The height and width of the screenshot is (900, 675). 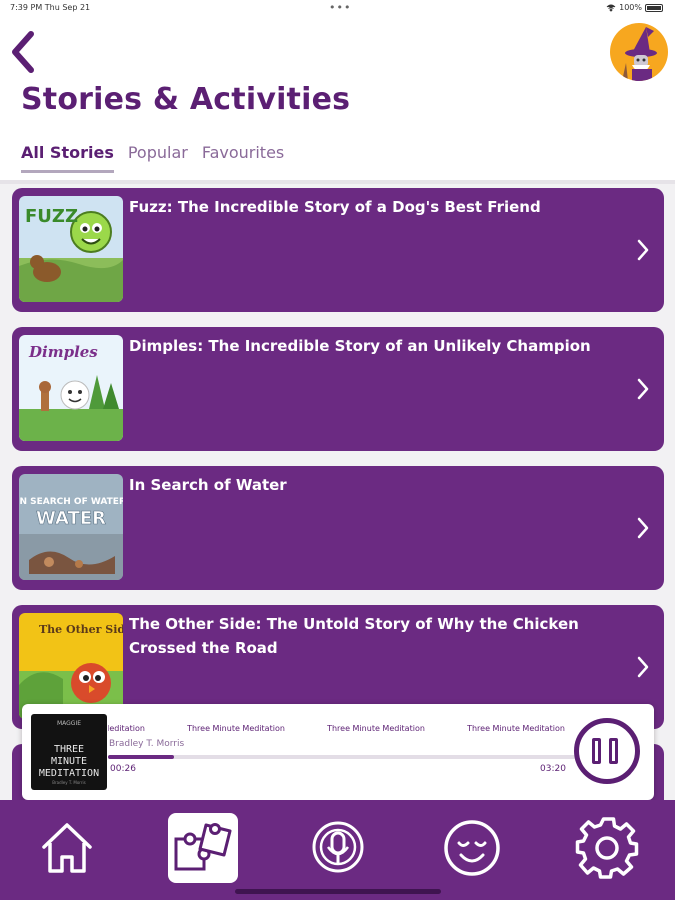 I want to click on tab-favourites: Favourites, so click(x=243, y=158).